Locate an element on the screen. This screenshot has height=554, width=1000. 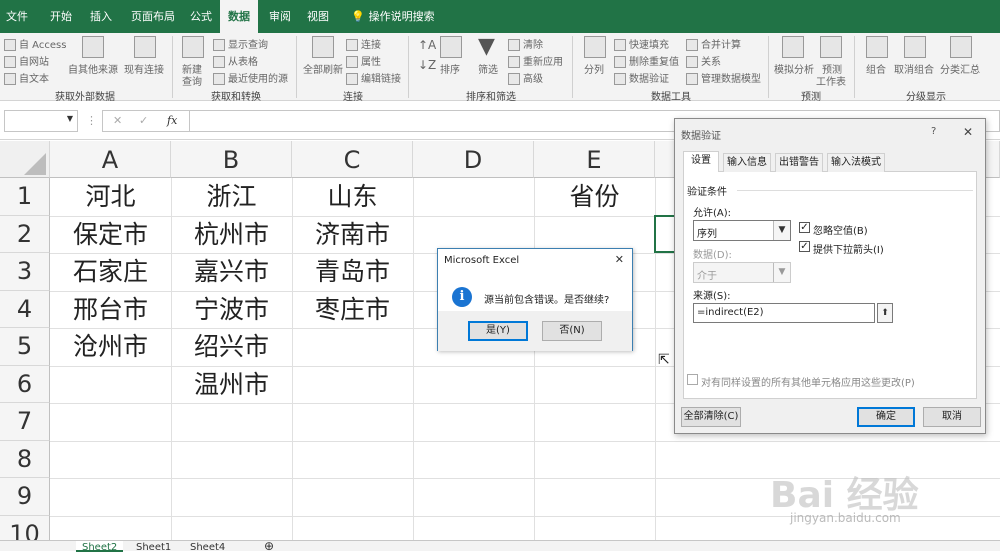
row-header-8: 8 is located at coordinates (25, 459).